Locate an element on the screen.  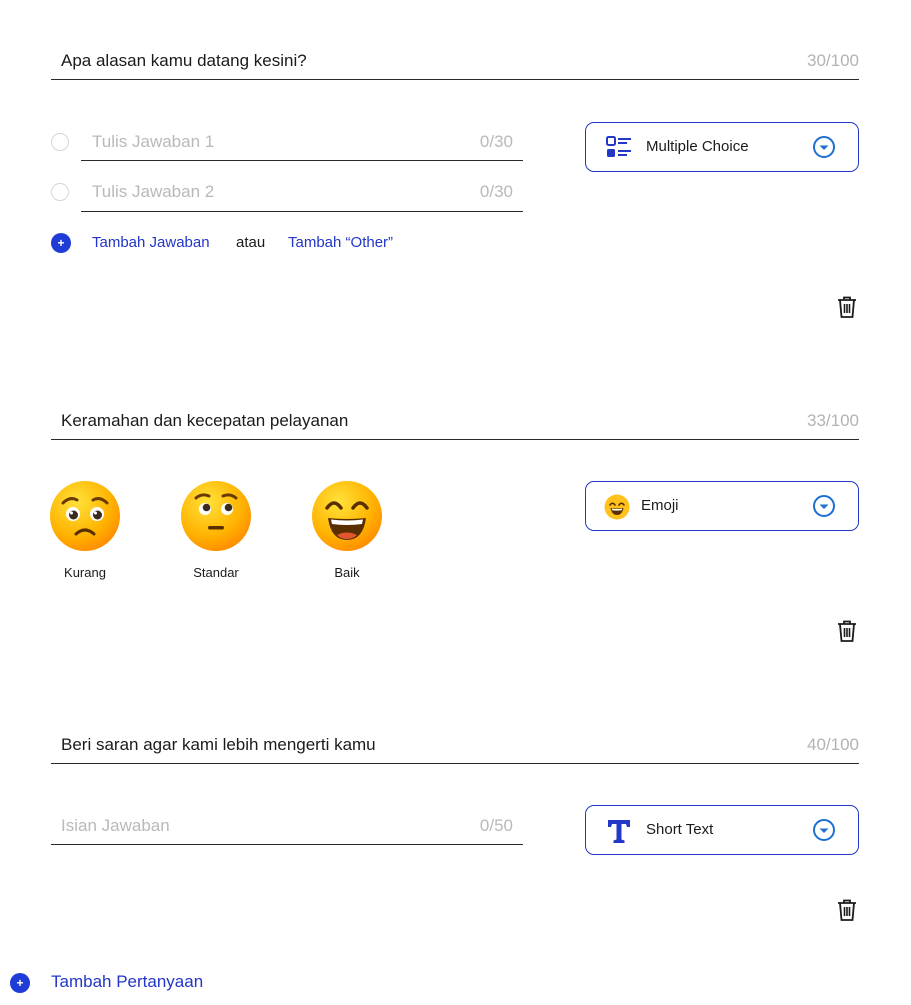
question-3-type-label: Short Text is located at coordinates (680, 829).